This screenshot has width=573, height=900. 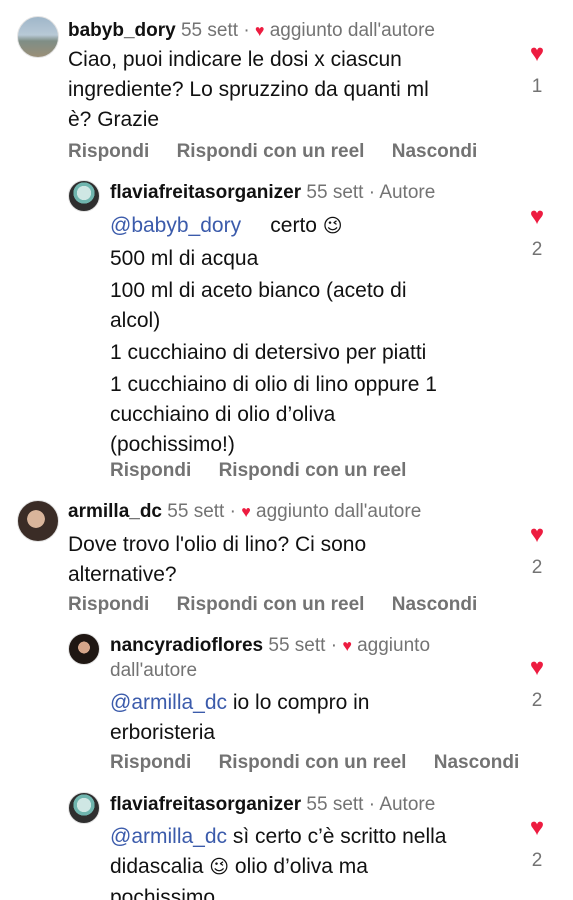 I want to click on username: nancyradioflores, so click(x=186, y=645).